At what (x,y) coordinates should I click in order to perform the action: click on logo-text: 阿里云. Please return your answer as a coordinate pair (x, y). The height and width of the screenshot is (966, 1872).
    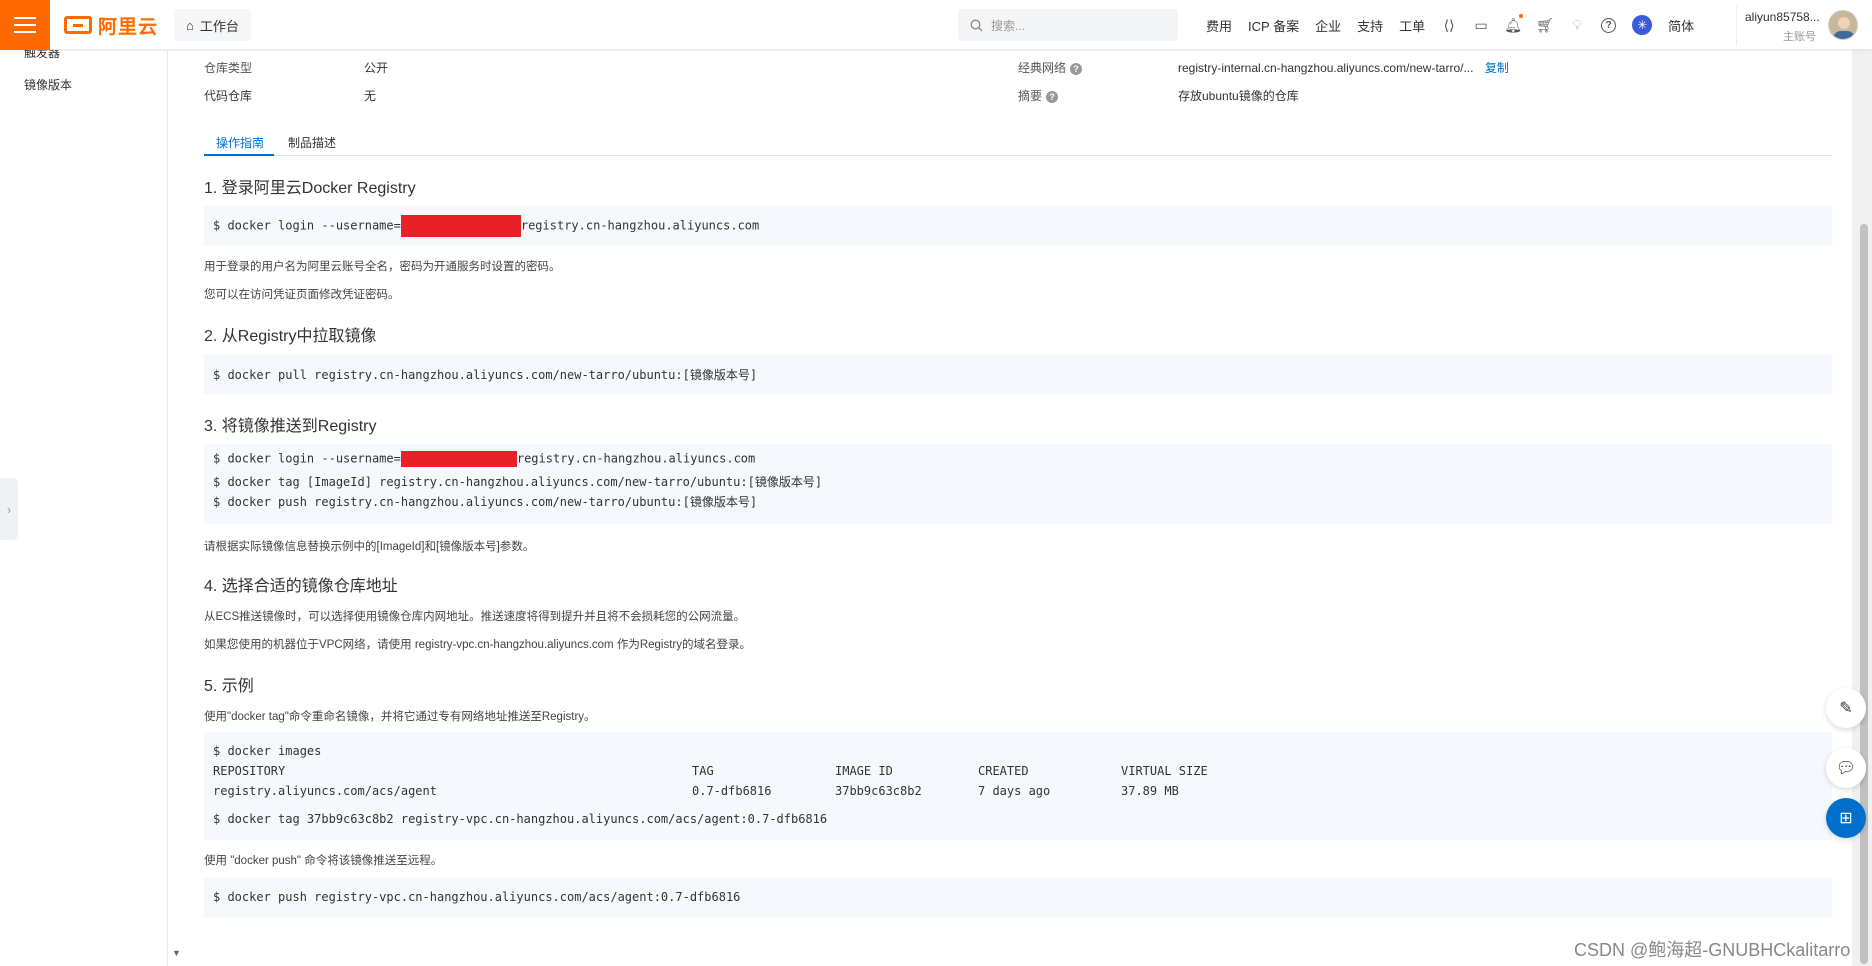
    Looking at the image, I should click on (128, 27).